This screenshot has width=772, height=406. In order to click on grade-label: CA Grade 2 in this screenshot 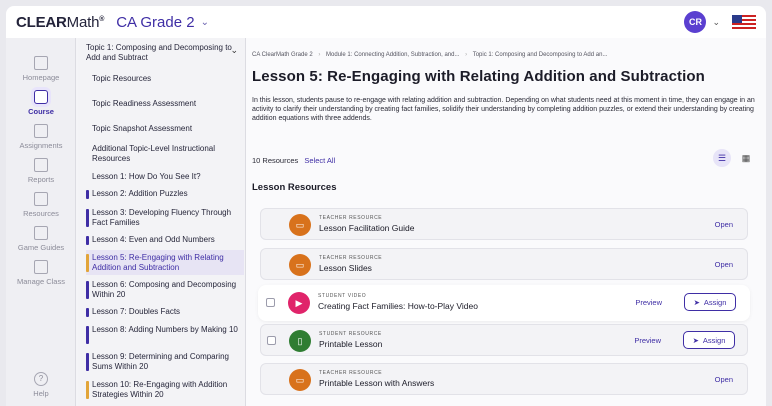, I will do `click(155, 22)`.